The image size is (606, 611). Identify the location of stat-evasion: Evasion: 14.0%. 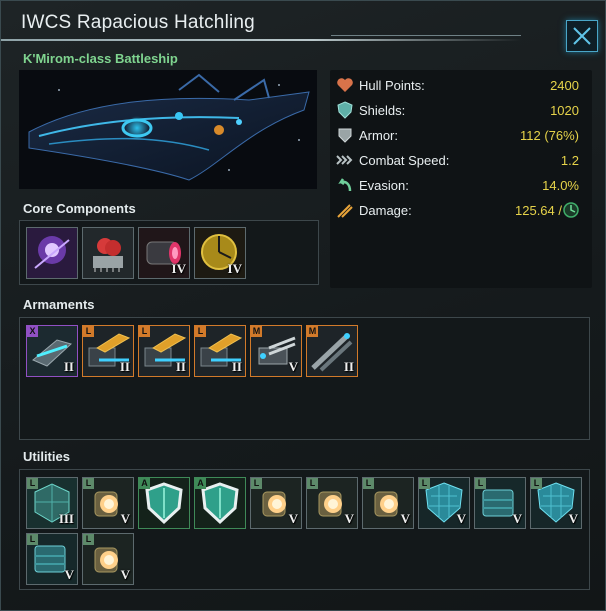
(461, 186).